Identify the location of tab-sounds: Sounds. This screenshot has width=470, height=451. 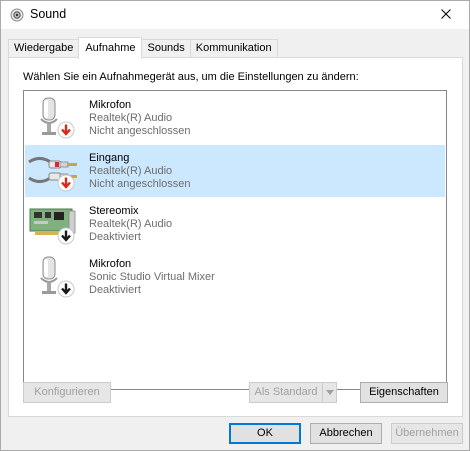
(166, 48).